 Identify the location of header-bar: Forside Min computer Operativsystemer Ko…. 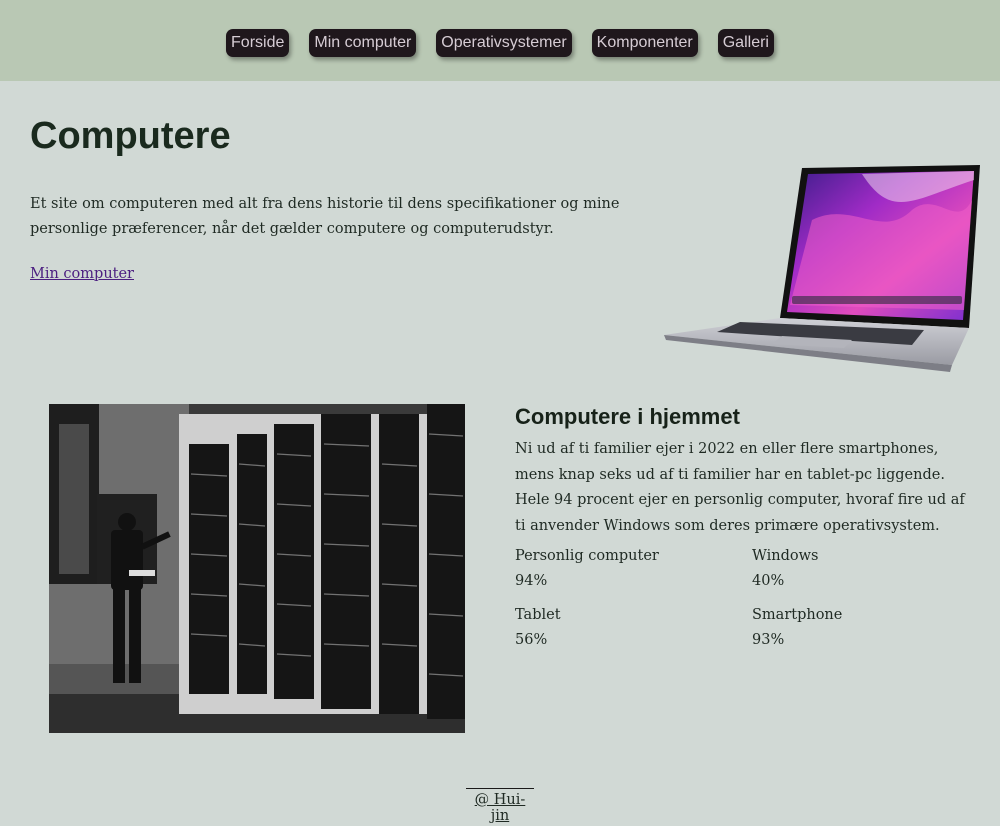
(500, 40).